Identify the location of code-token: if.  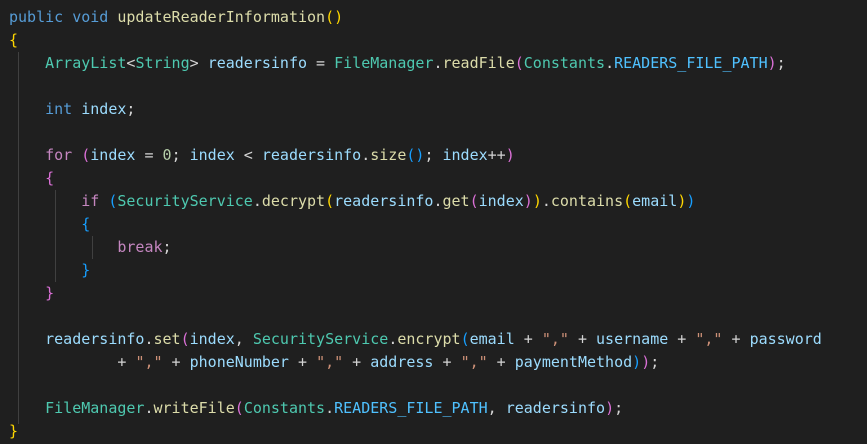
(90, 201).